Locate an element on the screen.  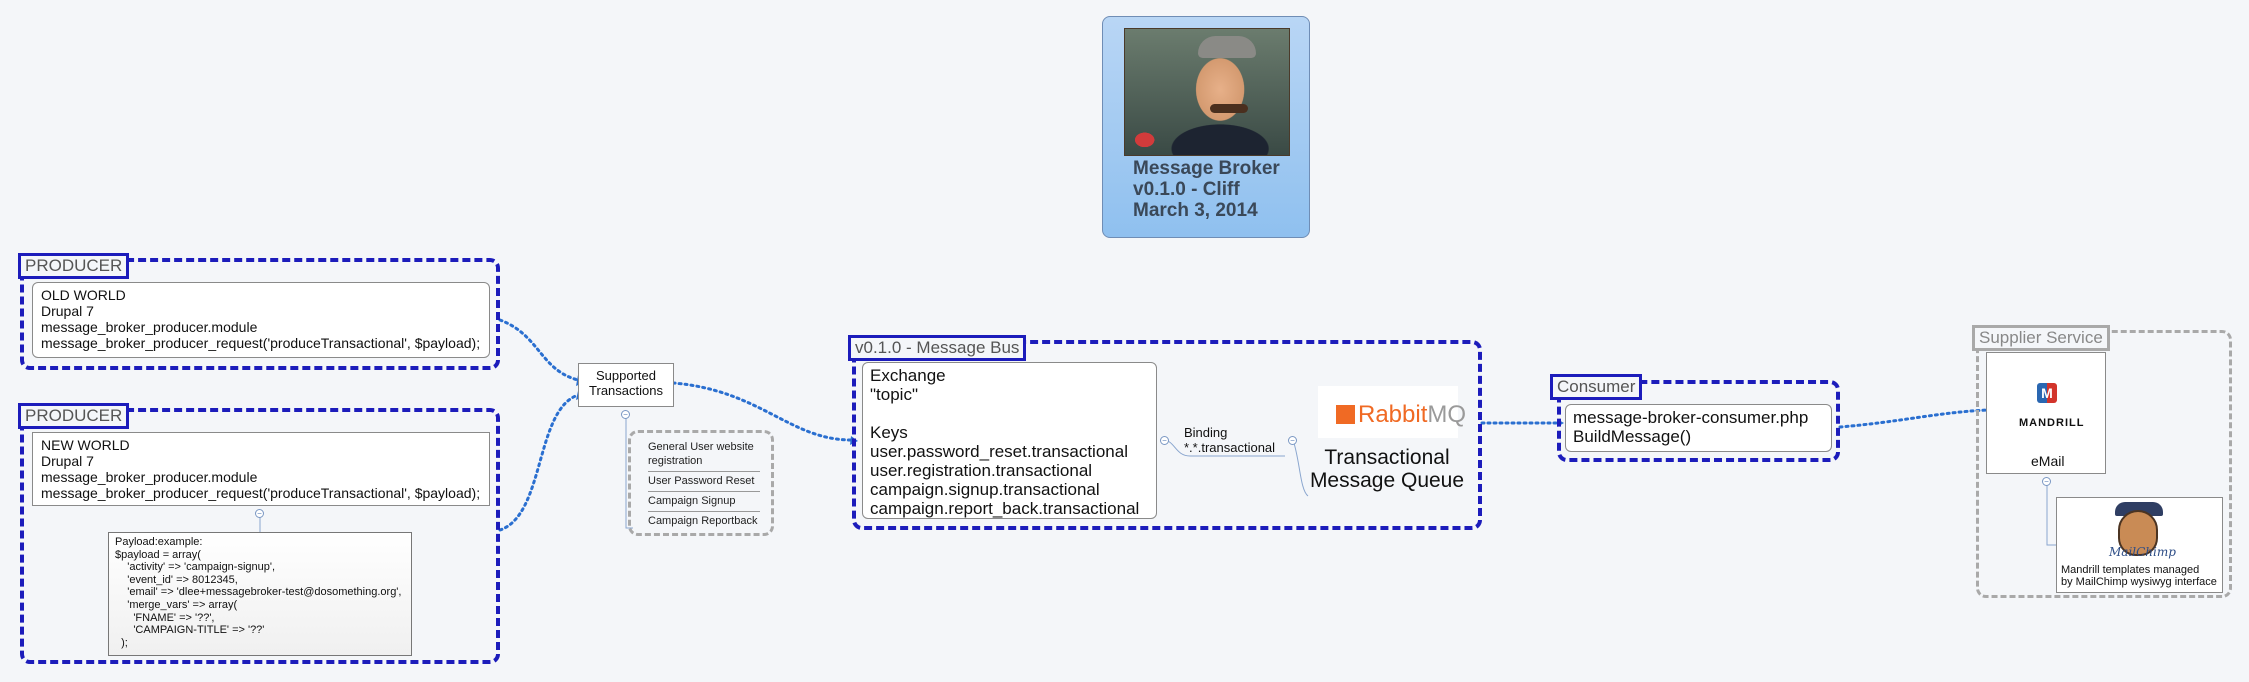
transactional-queue-topic: Transactional Message Queue is located at coordinates (1387, 469).